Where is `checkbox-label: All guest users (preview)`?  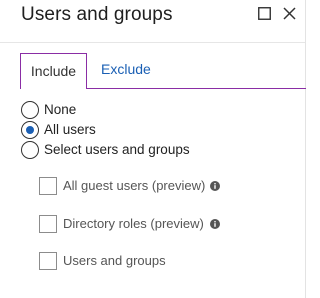 checkbox-label: All guest users (preview) is located at coordinates (134, 185).